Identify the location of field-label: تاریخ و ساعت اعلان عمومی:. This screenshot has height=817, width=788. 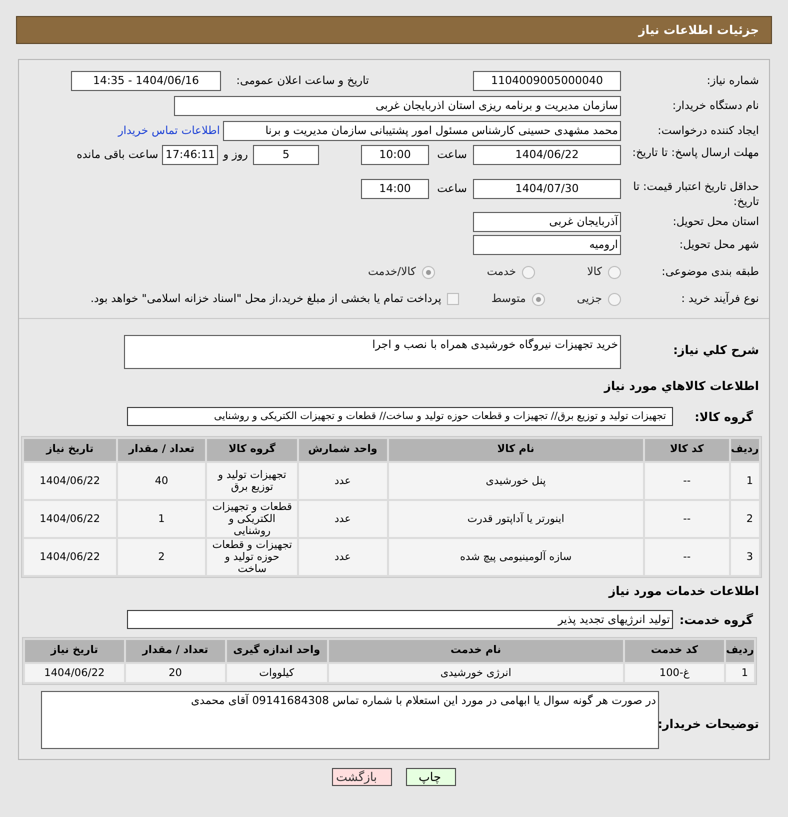
(302, 80).